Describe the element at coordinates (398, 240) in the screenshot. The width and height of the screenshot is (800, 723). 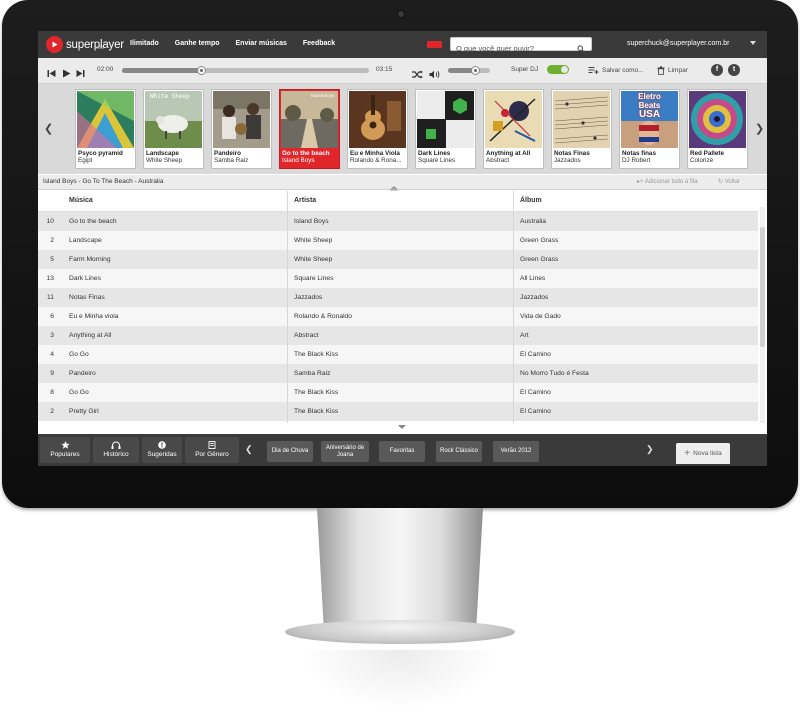
I see `table-row: 2 Landscape White Sheep Green Grass` at that location.